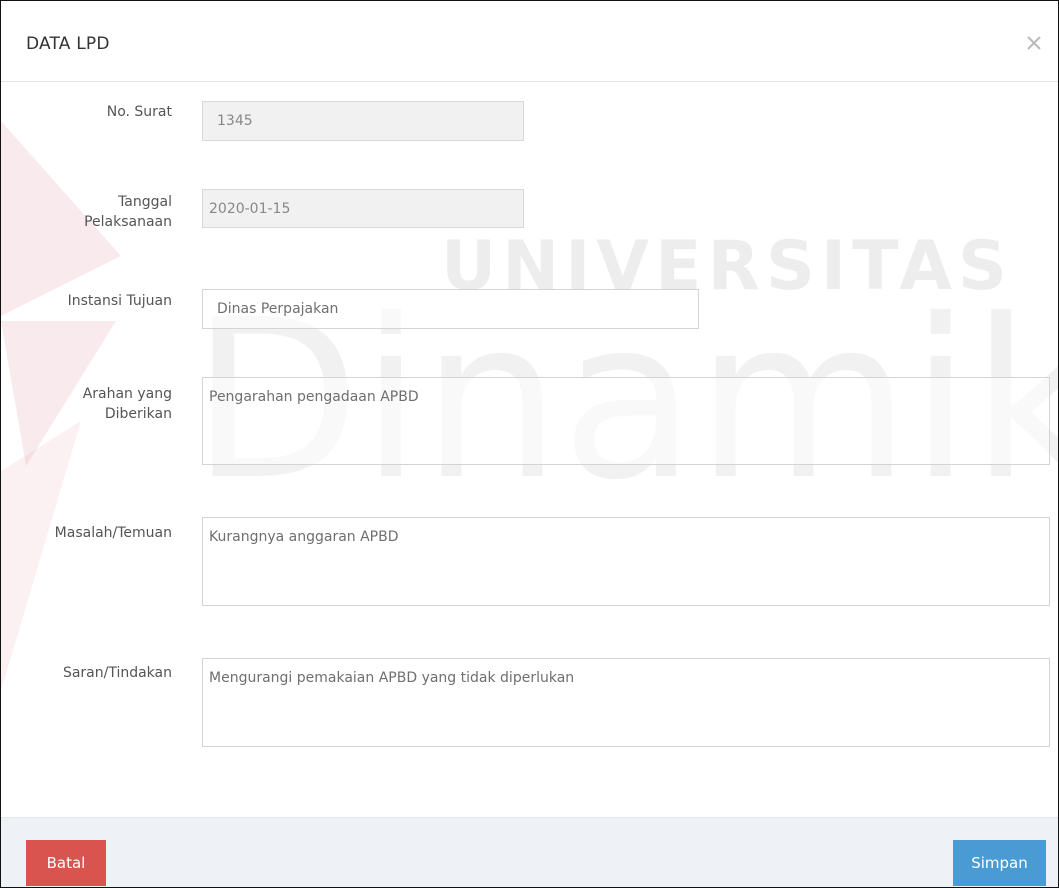  I want to click on watermark-emblem-low, so click(41, 556).